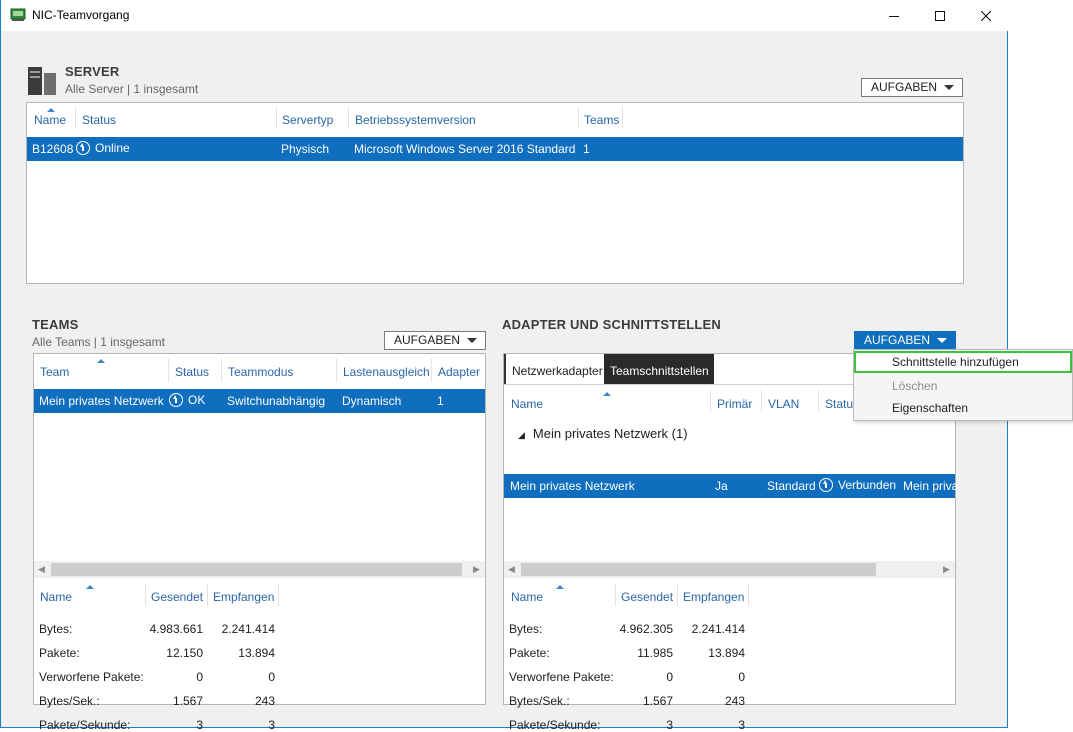 Image resolution: width=1073 pixels, height=732 pixels. What do you see at coordinates (386, 372) in the screenshot?
I see `col-loadbalancing: Lastenausgleich` at bounding box center [386, 372].